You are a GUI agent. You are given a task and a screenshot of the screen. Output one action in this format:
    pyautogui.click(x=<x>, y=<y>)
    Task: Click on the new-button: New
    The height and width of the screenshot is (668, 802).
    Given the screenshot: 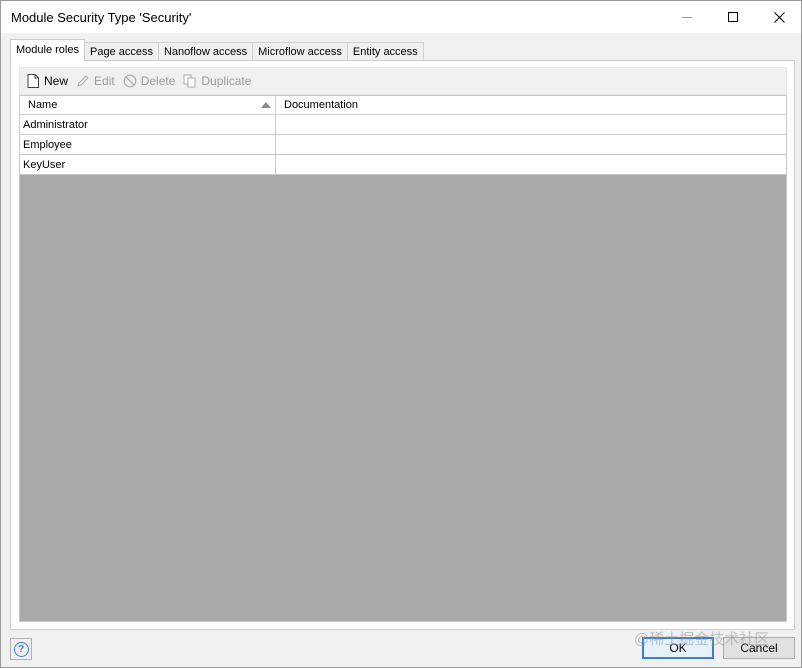 What is the action you would take?
    pyautogui.click(x=47, y=81)
    